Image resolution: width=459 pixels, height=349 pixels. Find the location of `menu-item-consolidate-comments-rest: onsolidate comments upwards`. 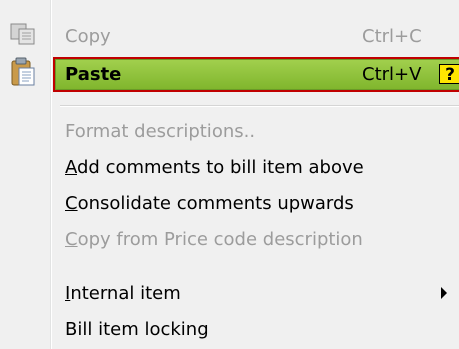

menu-item-consolidate-comments-rest: onsolidate comments upwards is located at coordinates (215, 203).